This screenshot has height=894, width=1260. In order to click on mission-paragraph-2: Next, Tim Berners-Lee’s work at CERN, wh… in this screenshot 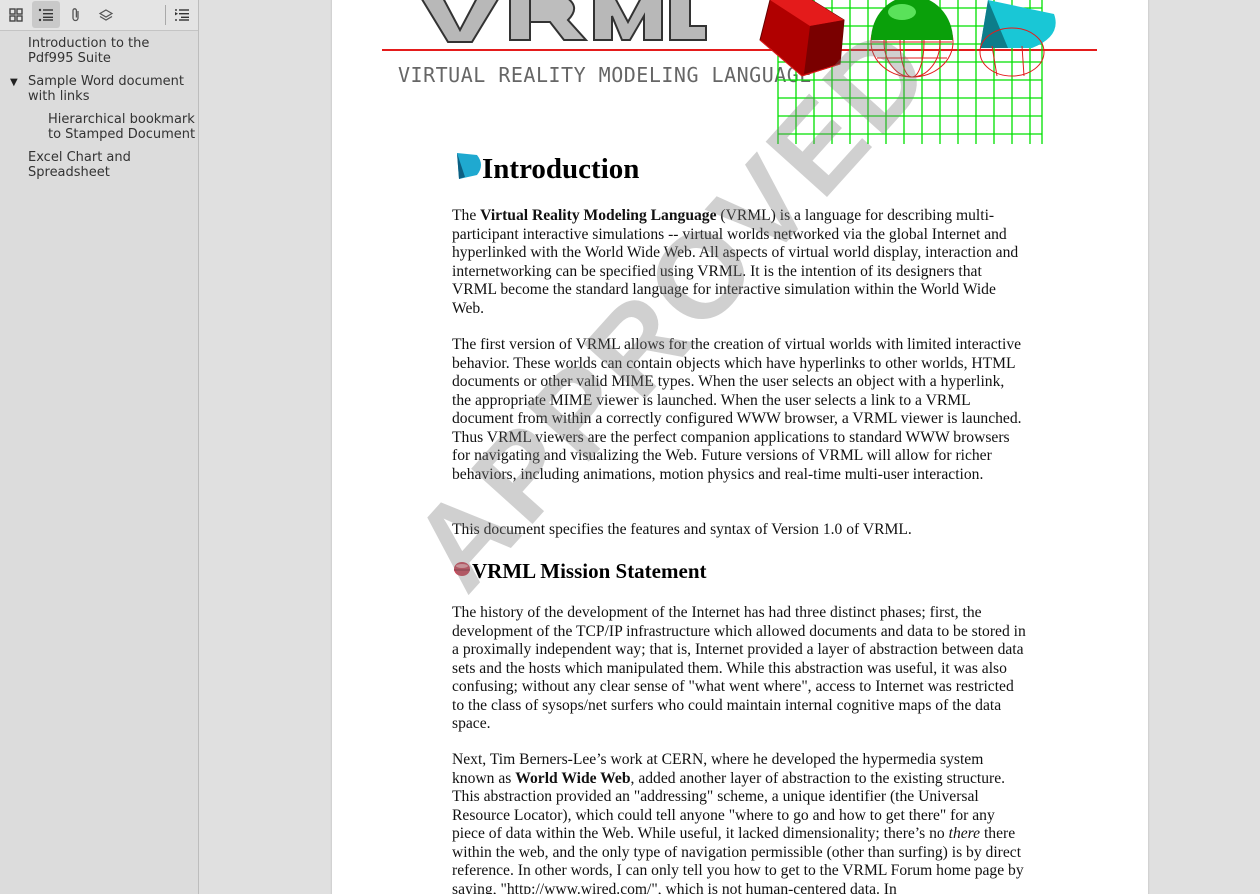, I will do `click(738, 822)`.